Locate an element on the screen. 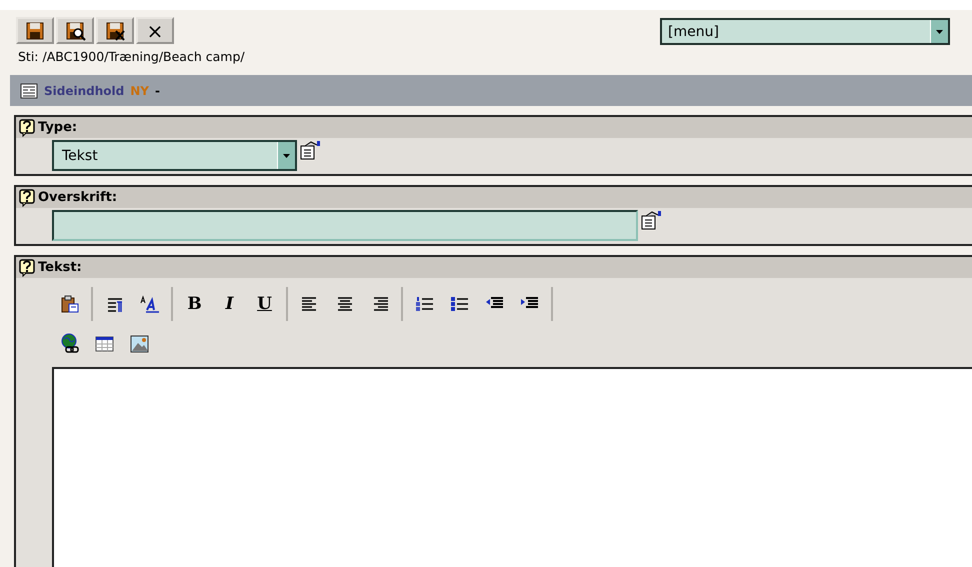  content-list-icon is located at coordinates (29, 90).